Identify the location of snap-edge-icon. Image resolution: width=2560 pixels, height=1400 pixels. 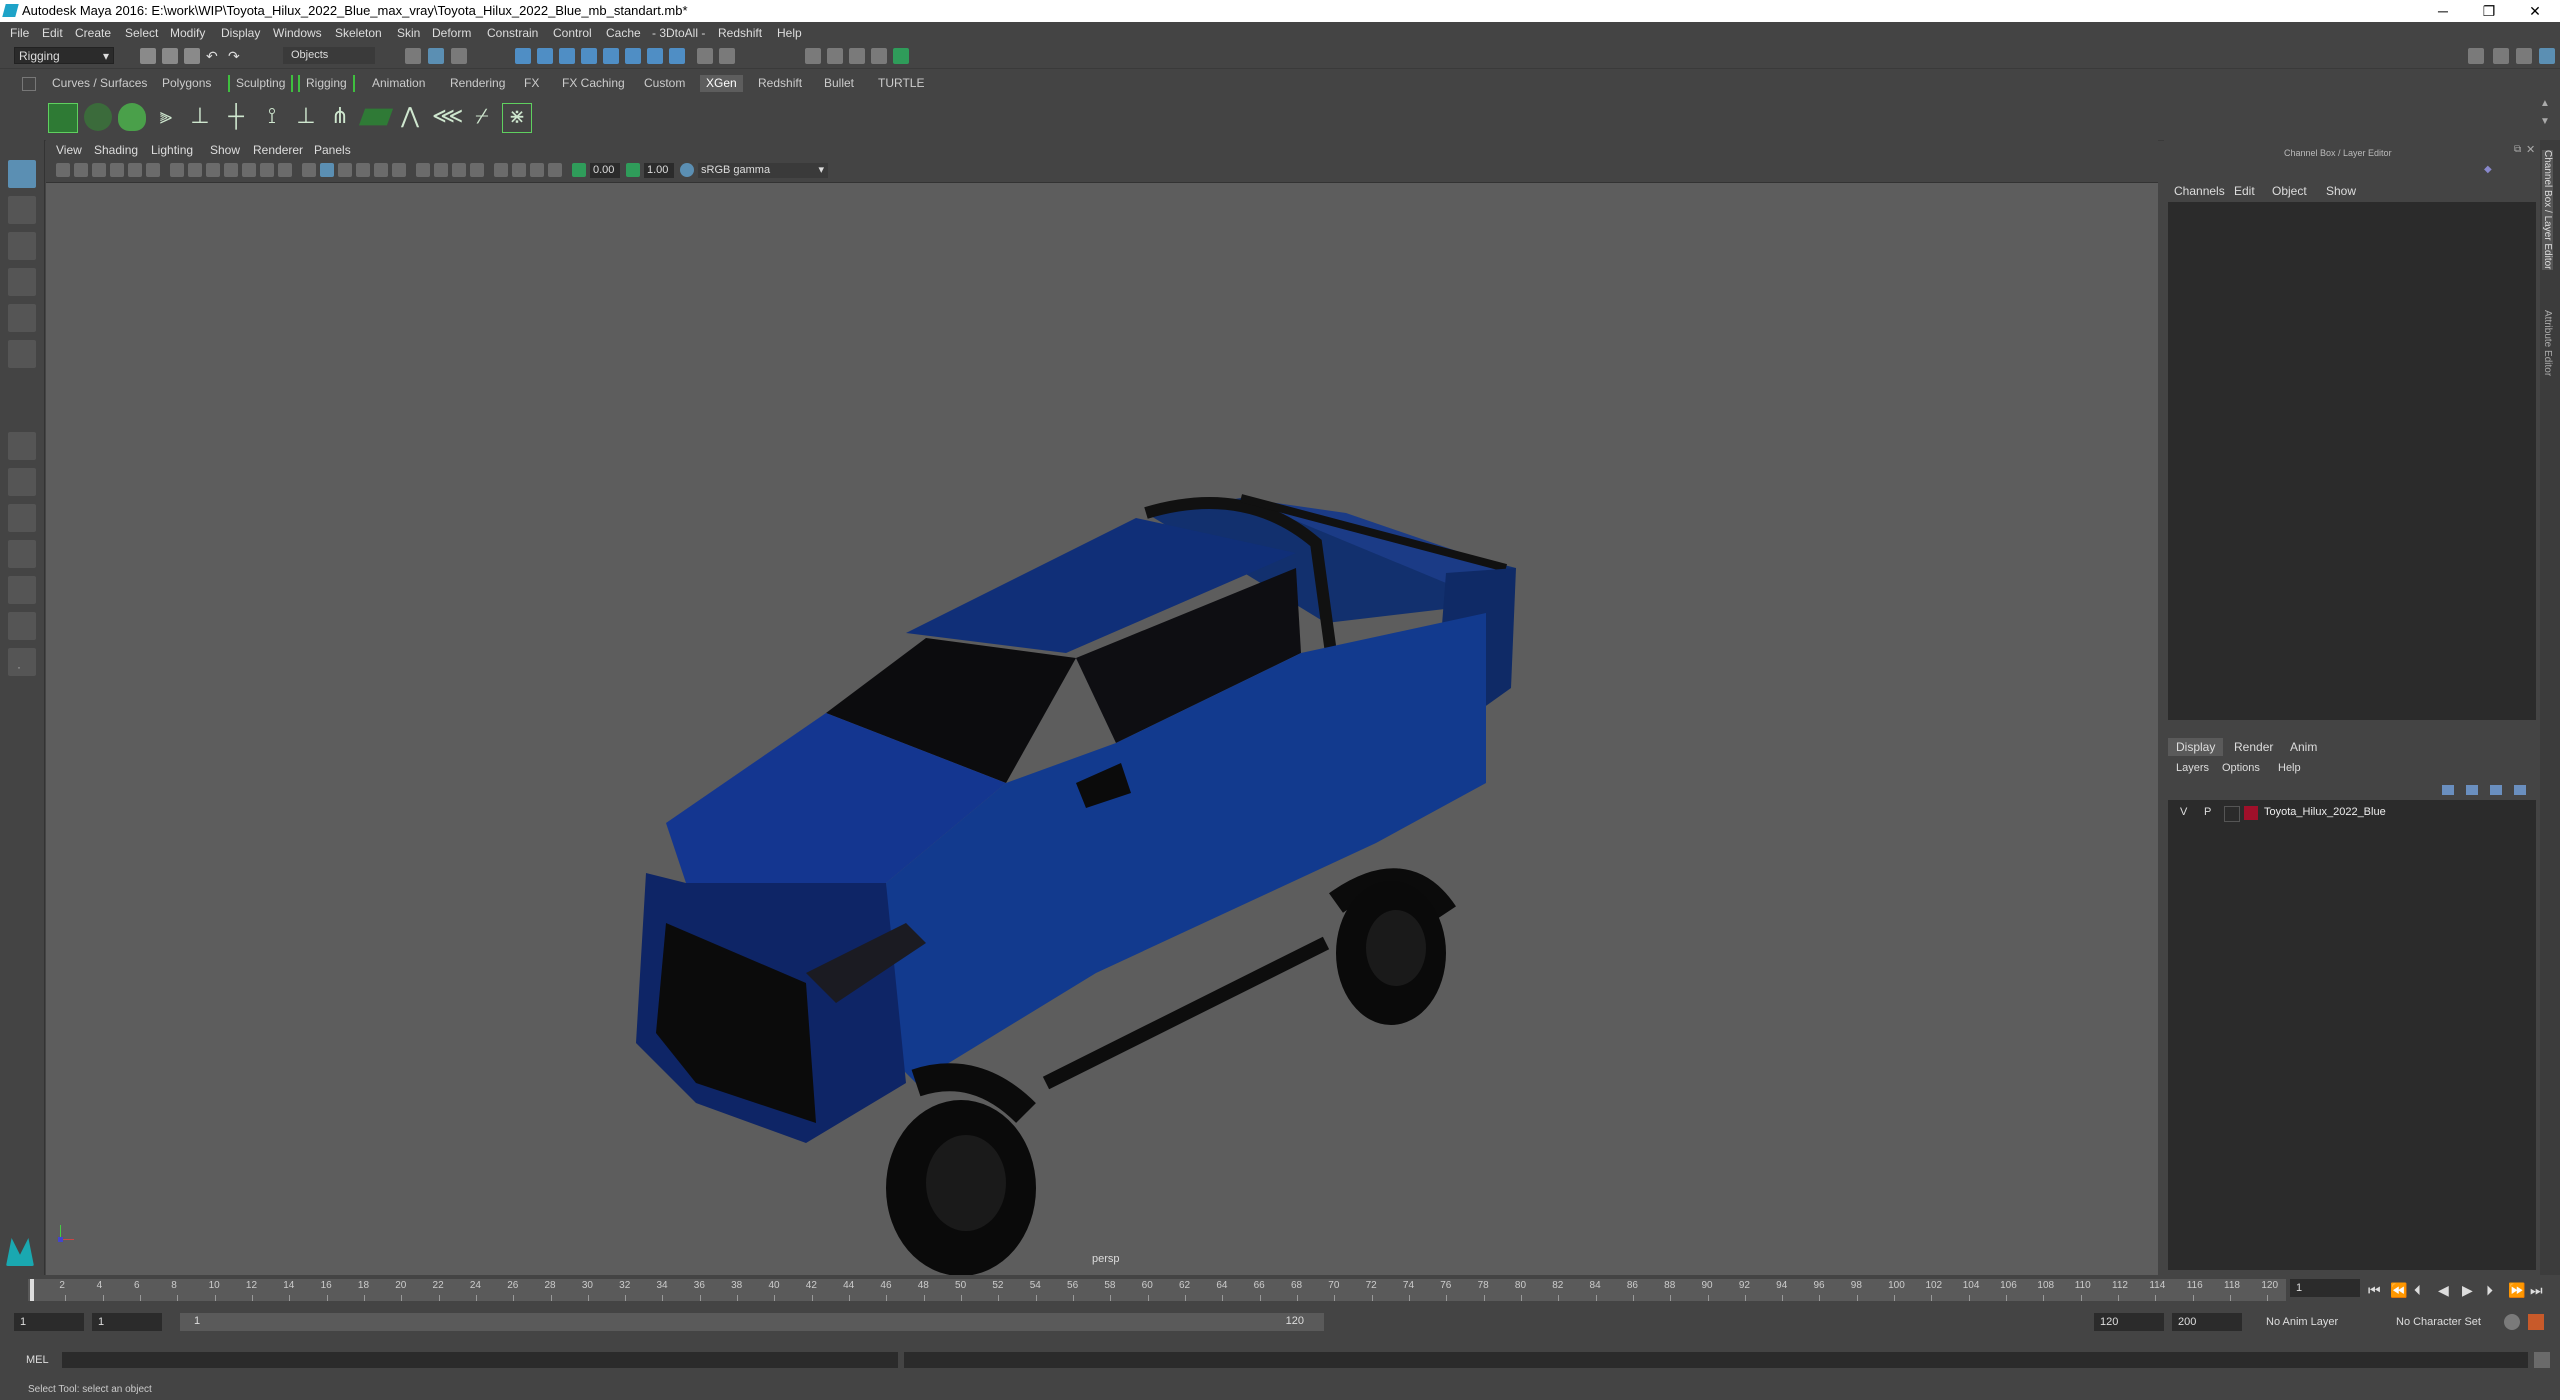
(655, 56).